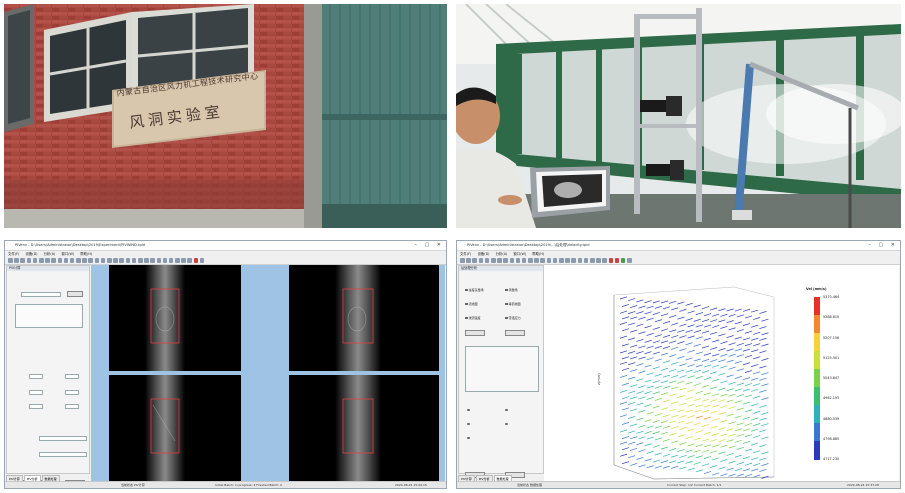 This screenshot has width=905, height=493. Describe the element at coordinates (41, 294) in the screenshot. I see `camera-file-field` at that location.